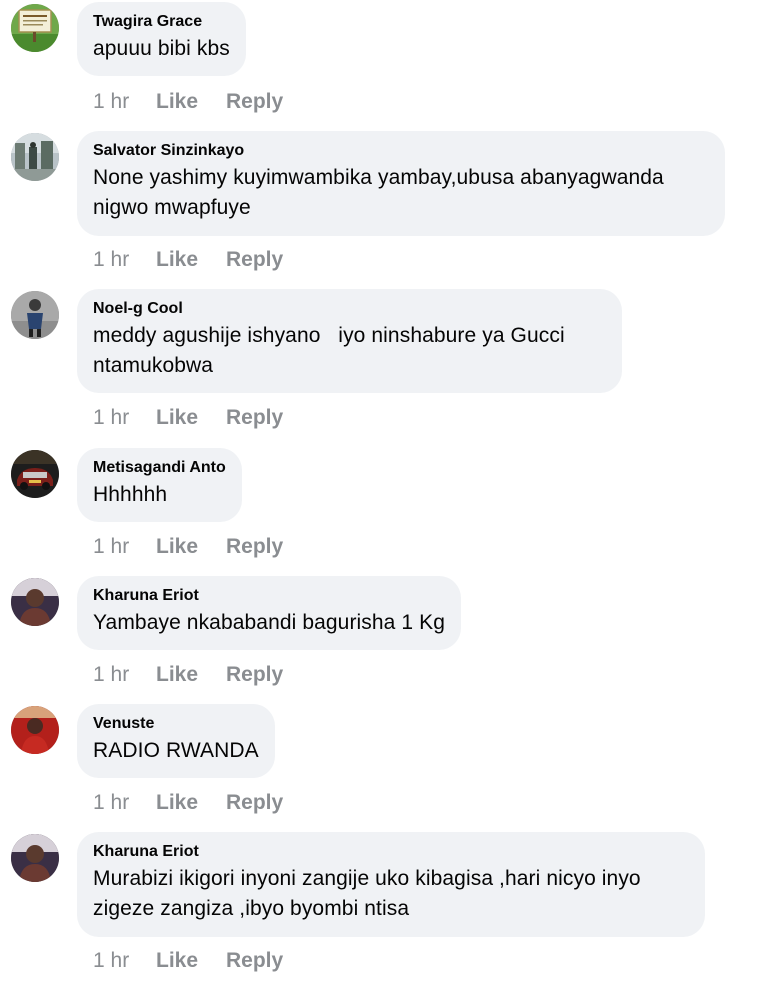 This screenshot has height=983, width=768. I want to click on comment-bubble: Twagira Grace apuuu bibi kbs, so click(161, 39).